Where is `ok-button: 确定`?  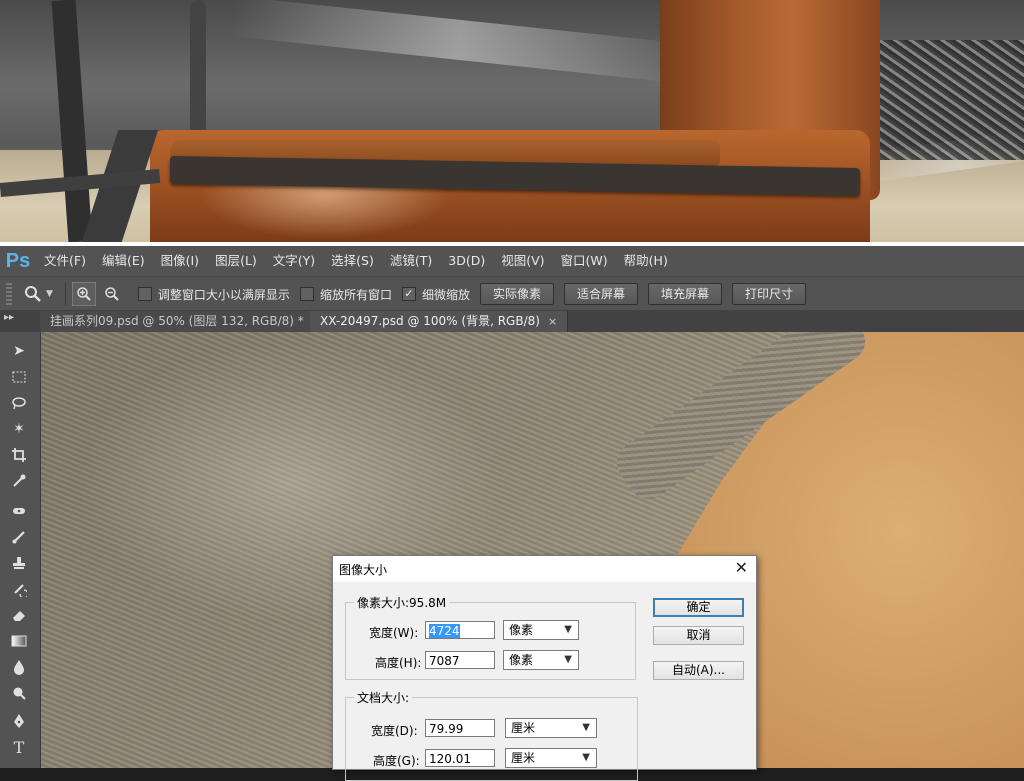
ok-button: 确定 is located at coordinates (698, 607).